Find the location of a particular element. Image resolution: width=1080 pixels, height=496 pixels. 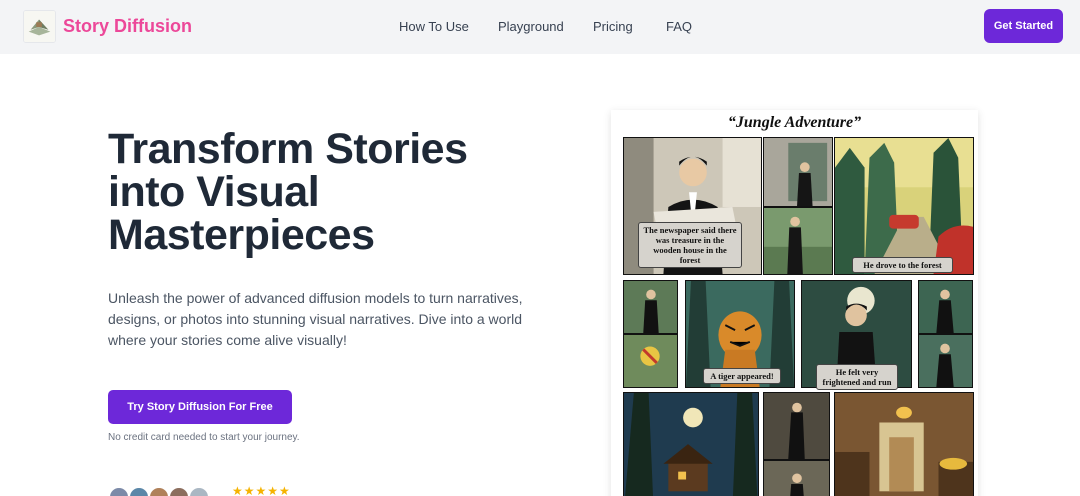

caption-frightened: He felt very frightened and run is located at coordinates (857, 377).